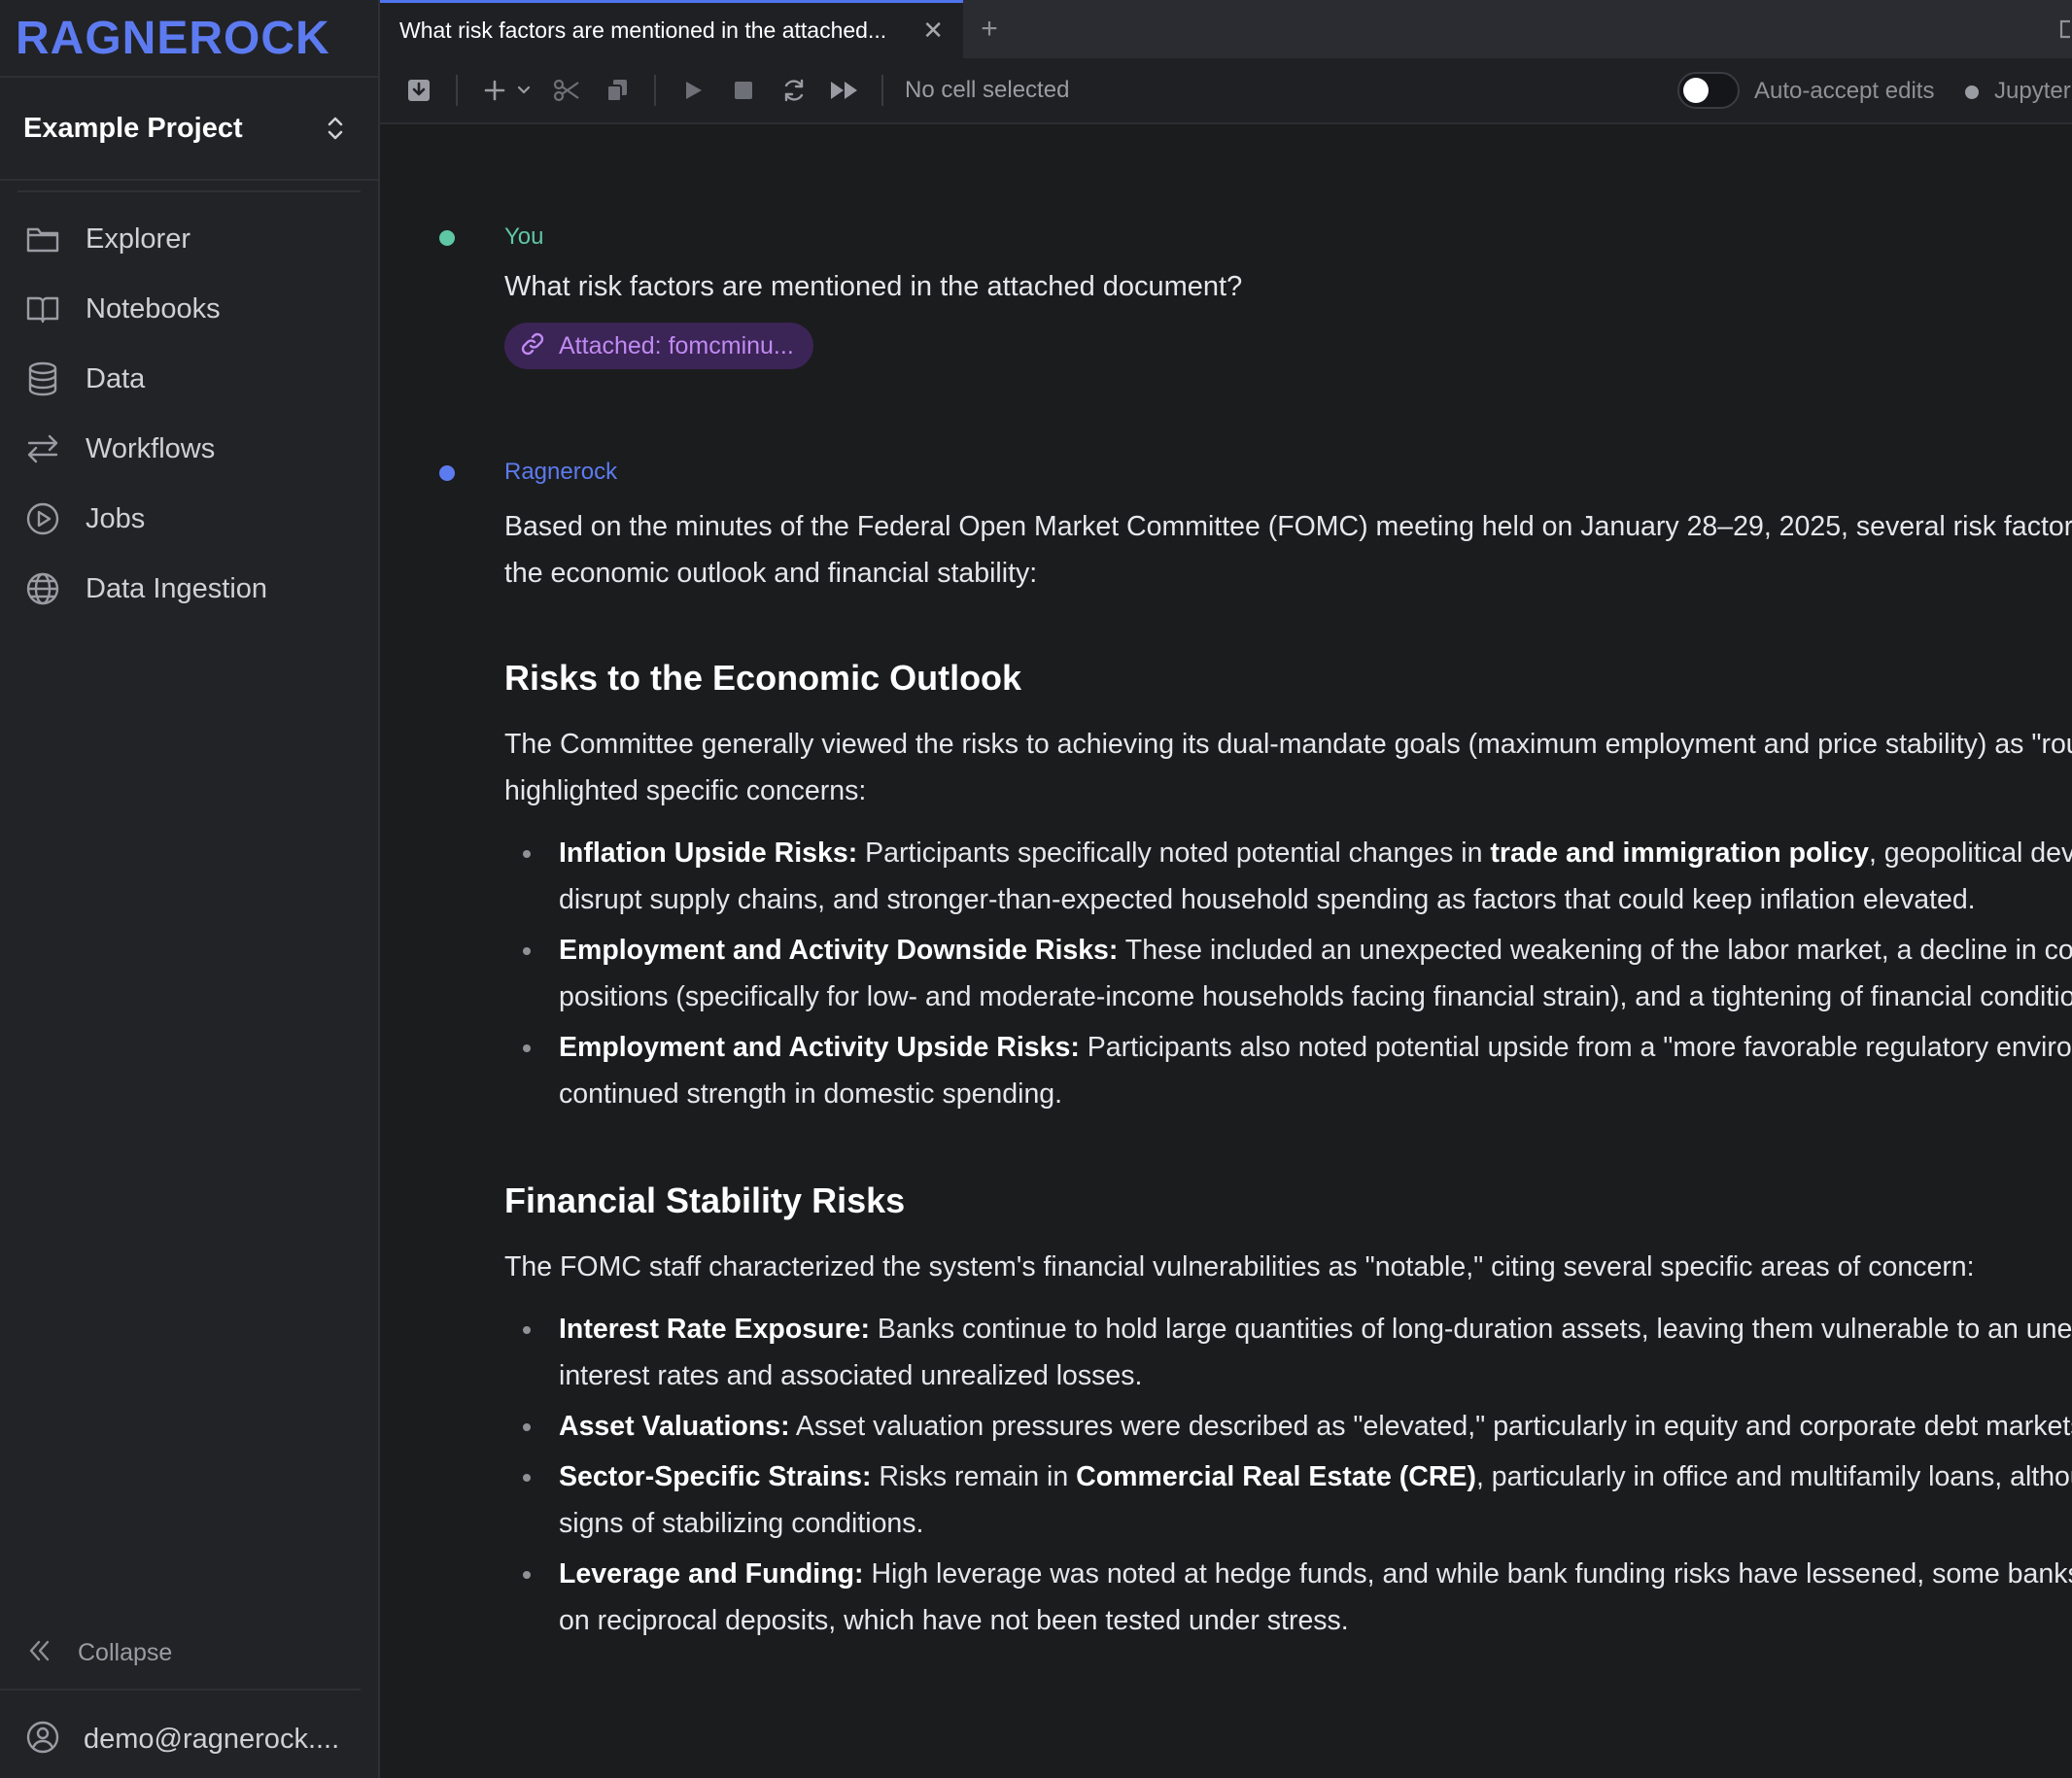 The width and height of the screenshot is (2072, 1778). What do you see at coordinates (133, 128) in the screenshot?
I see `project-name: Example Project` at bounding box center [133, 128].